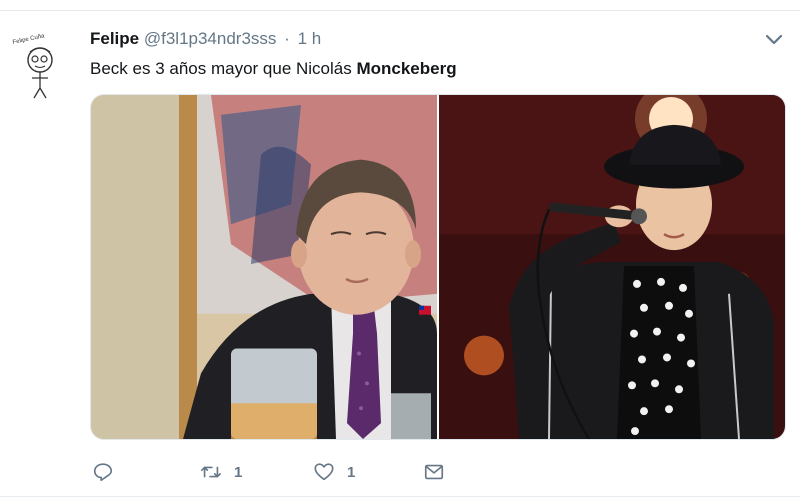 This screenshot has width=800, height=503. What do you see at coordinates (310, 38) in the screenshot?
I see `tweet-timestamp: 1 h` at bounding box center [310, 38].